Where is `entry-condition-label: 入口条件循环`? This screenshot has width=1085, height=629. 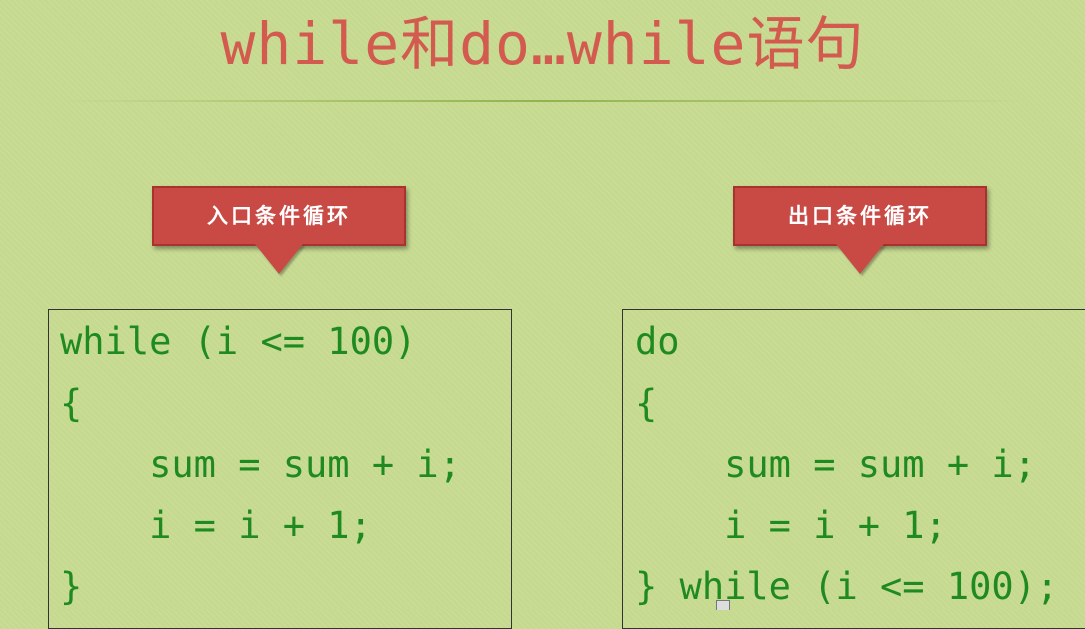 entry-condition-label: 入口条件循环 is located at coordinates (279, 216).